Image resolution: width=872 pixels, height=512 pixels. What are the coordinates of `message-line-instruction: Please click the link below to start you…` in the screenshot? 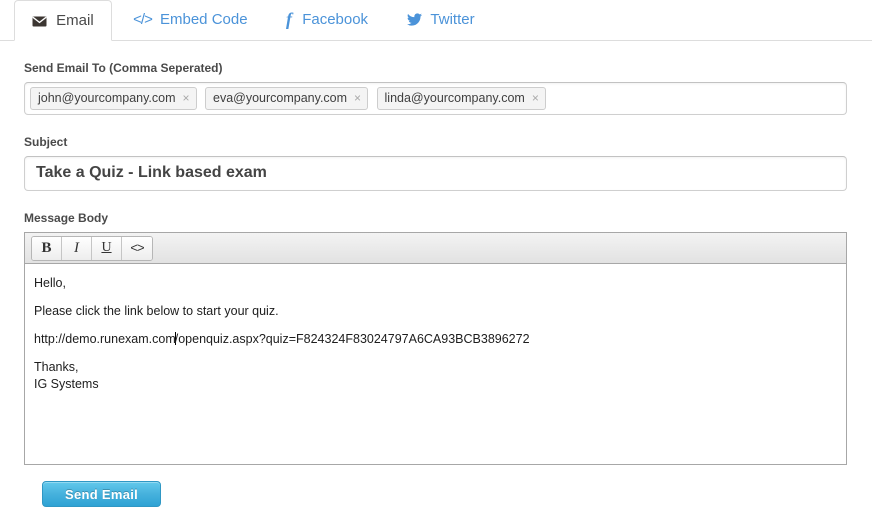 It's located at (156, 311).